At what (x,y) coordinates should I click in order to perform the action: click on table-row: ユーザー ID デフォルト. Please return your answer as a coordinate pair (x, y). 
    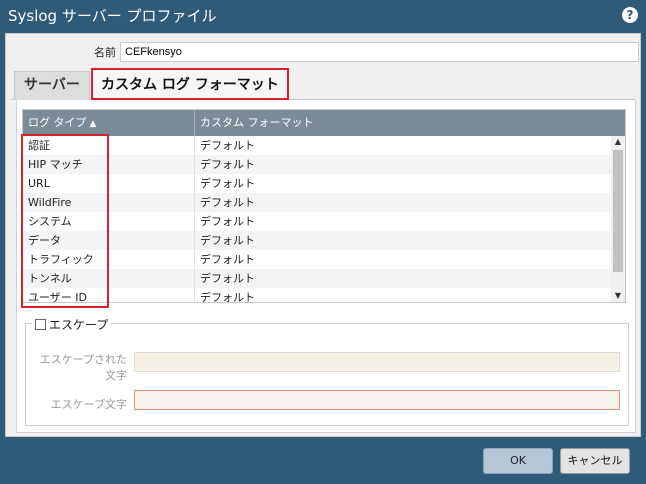
    Looking at the image, I should click on (317, 295).